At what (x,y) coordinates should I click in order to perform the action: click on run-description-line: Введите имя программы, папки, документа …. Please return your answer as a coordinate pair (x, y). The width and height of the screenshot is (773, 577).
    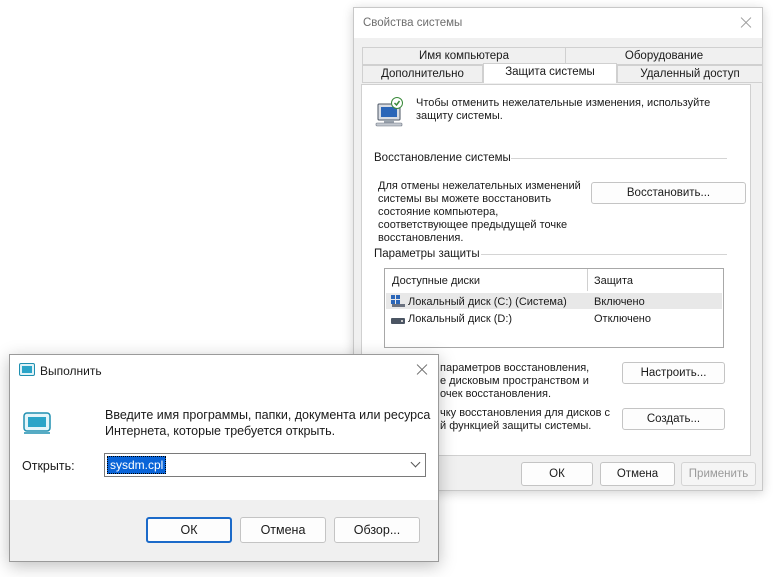
    Looking at the image, I should click on (268, 415).